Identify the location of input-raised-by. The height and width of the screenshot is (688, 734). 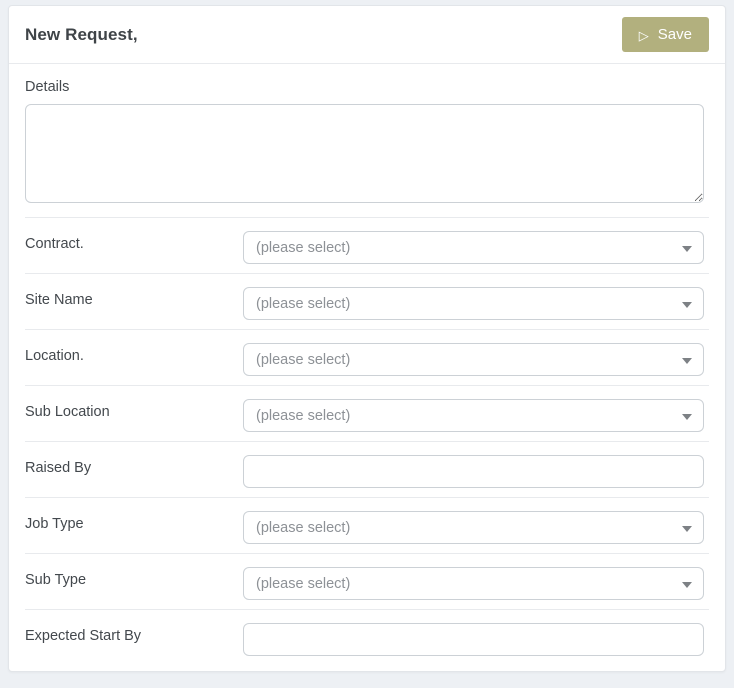
(473, 471).